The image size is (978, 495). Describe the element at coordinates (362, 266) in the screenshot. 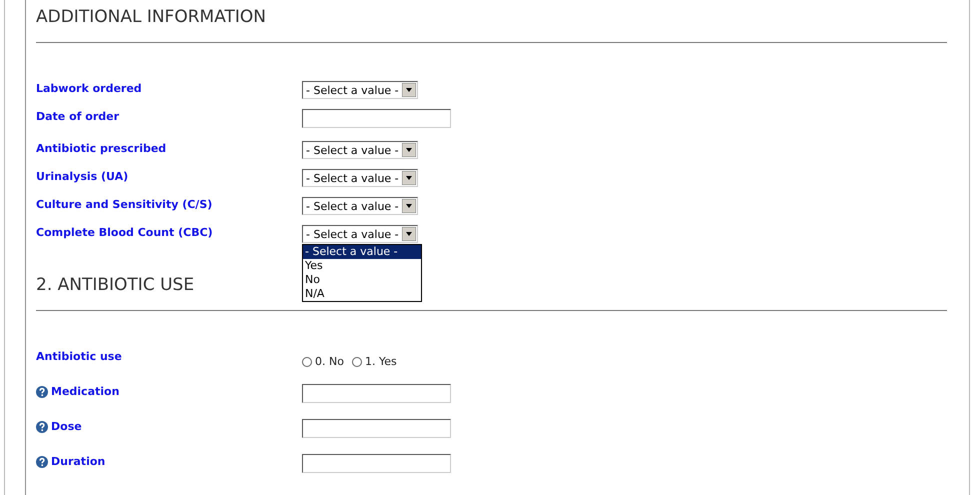

I see `dropdown-option: Yes` at that location.